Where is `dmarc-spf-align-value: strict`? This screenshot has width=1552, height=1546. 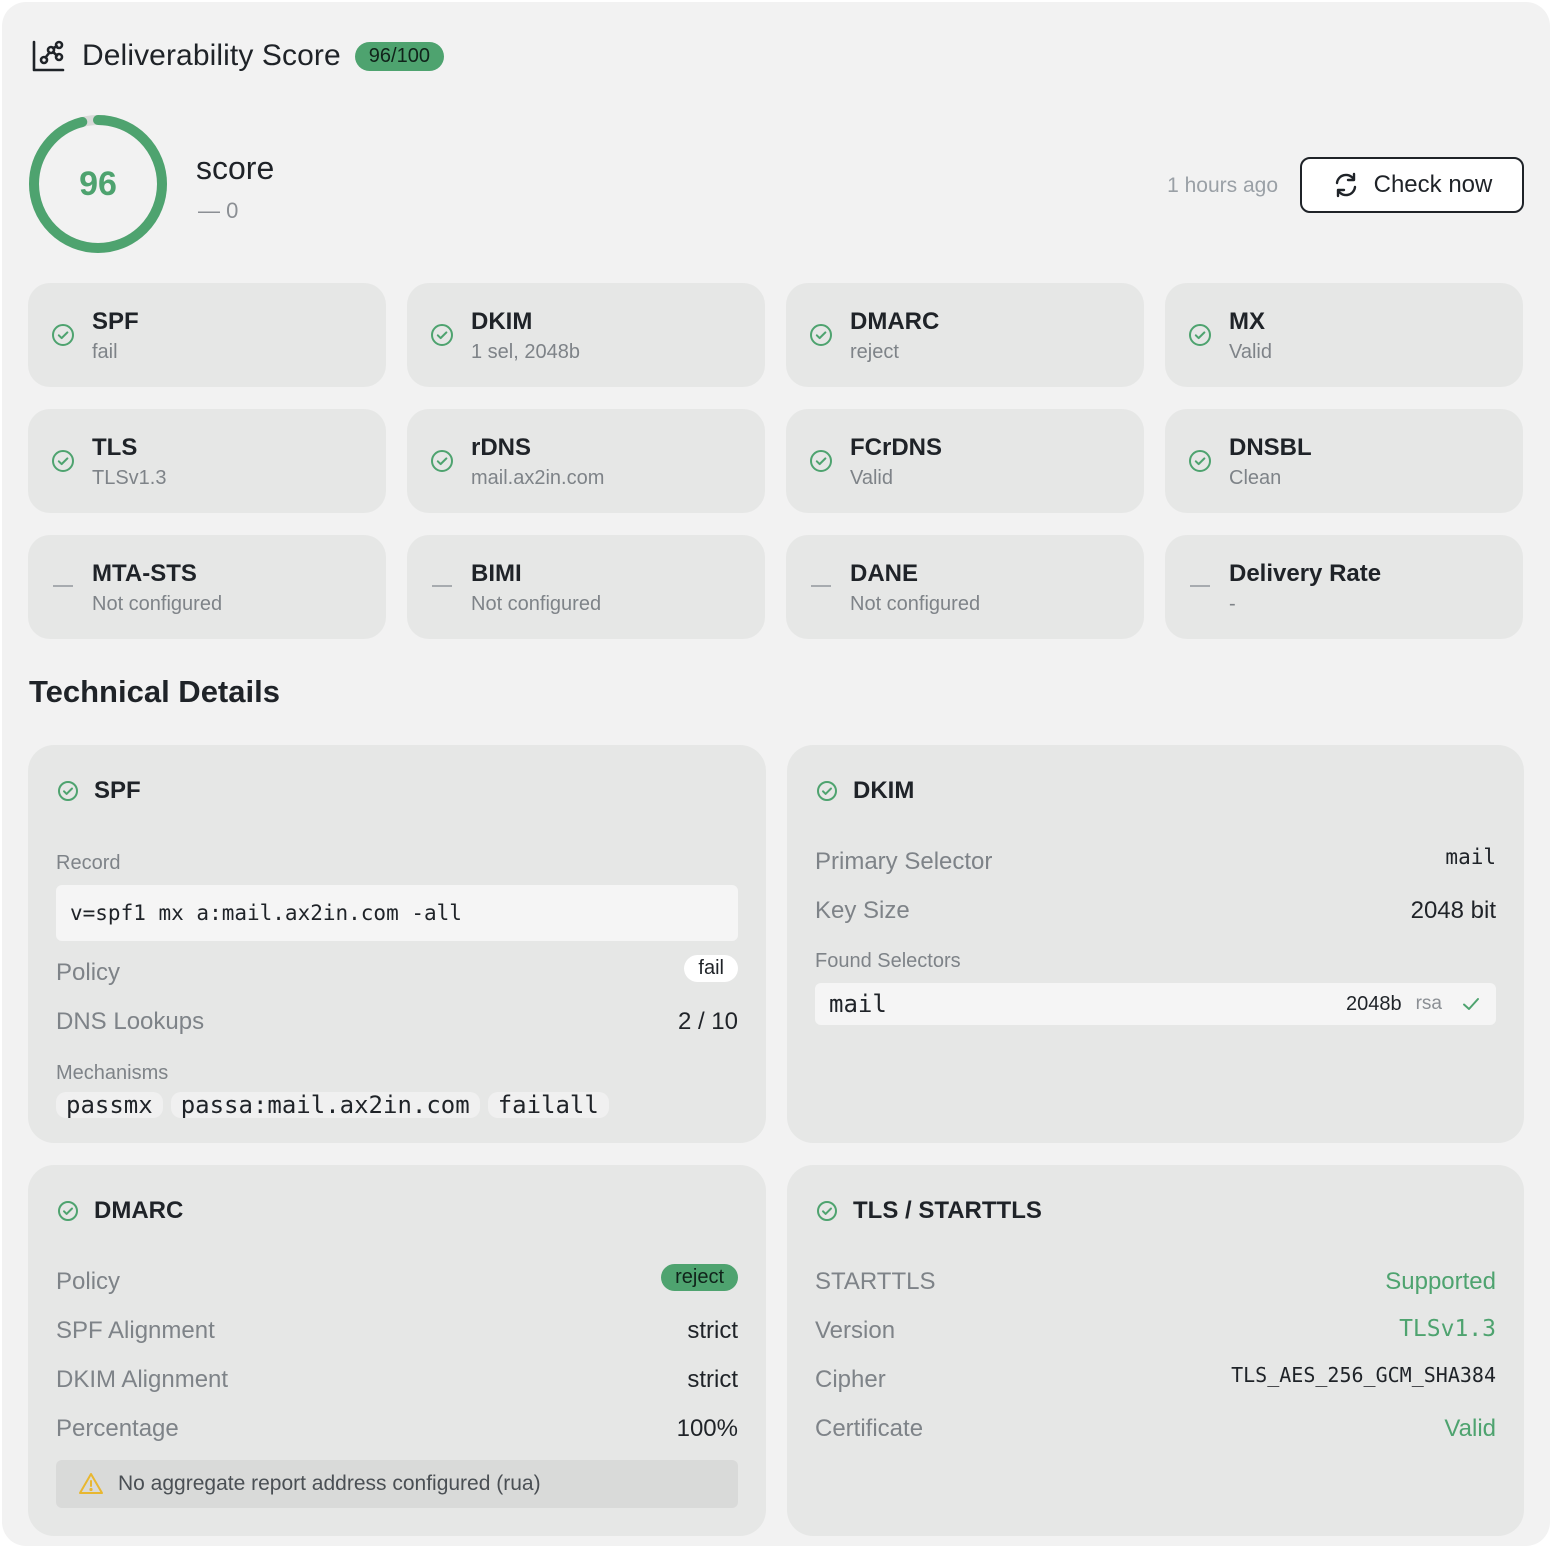 dmarc-spf-align-value: strict is located at coordinates (712, 1330).